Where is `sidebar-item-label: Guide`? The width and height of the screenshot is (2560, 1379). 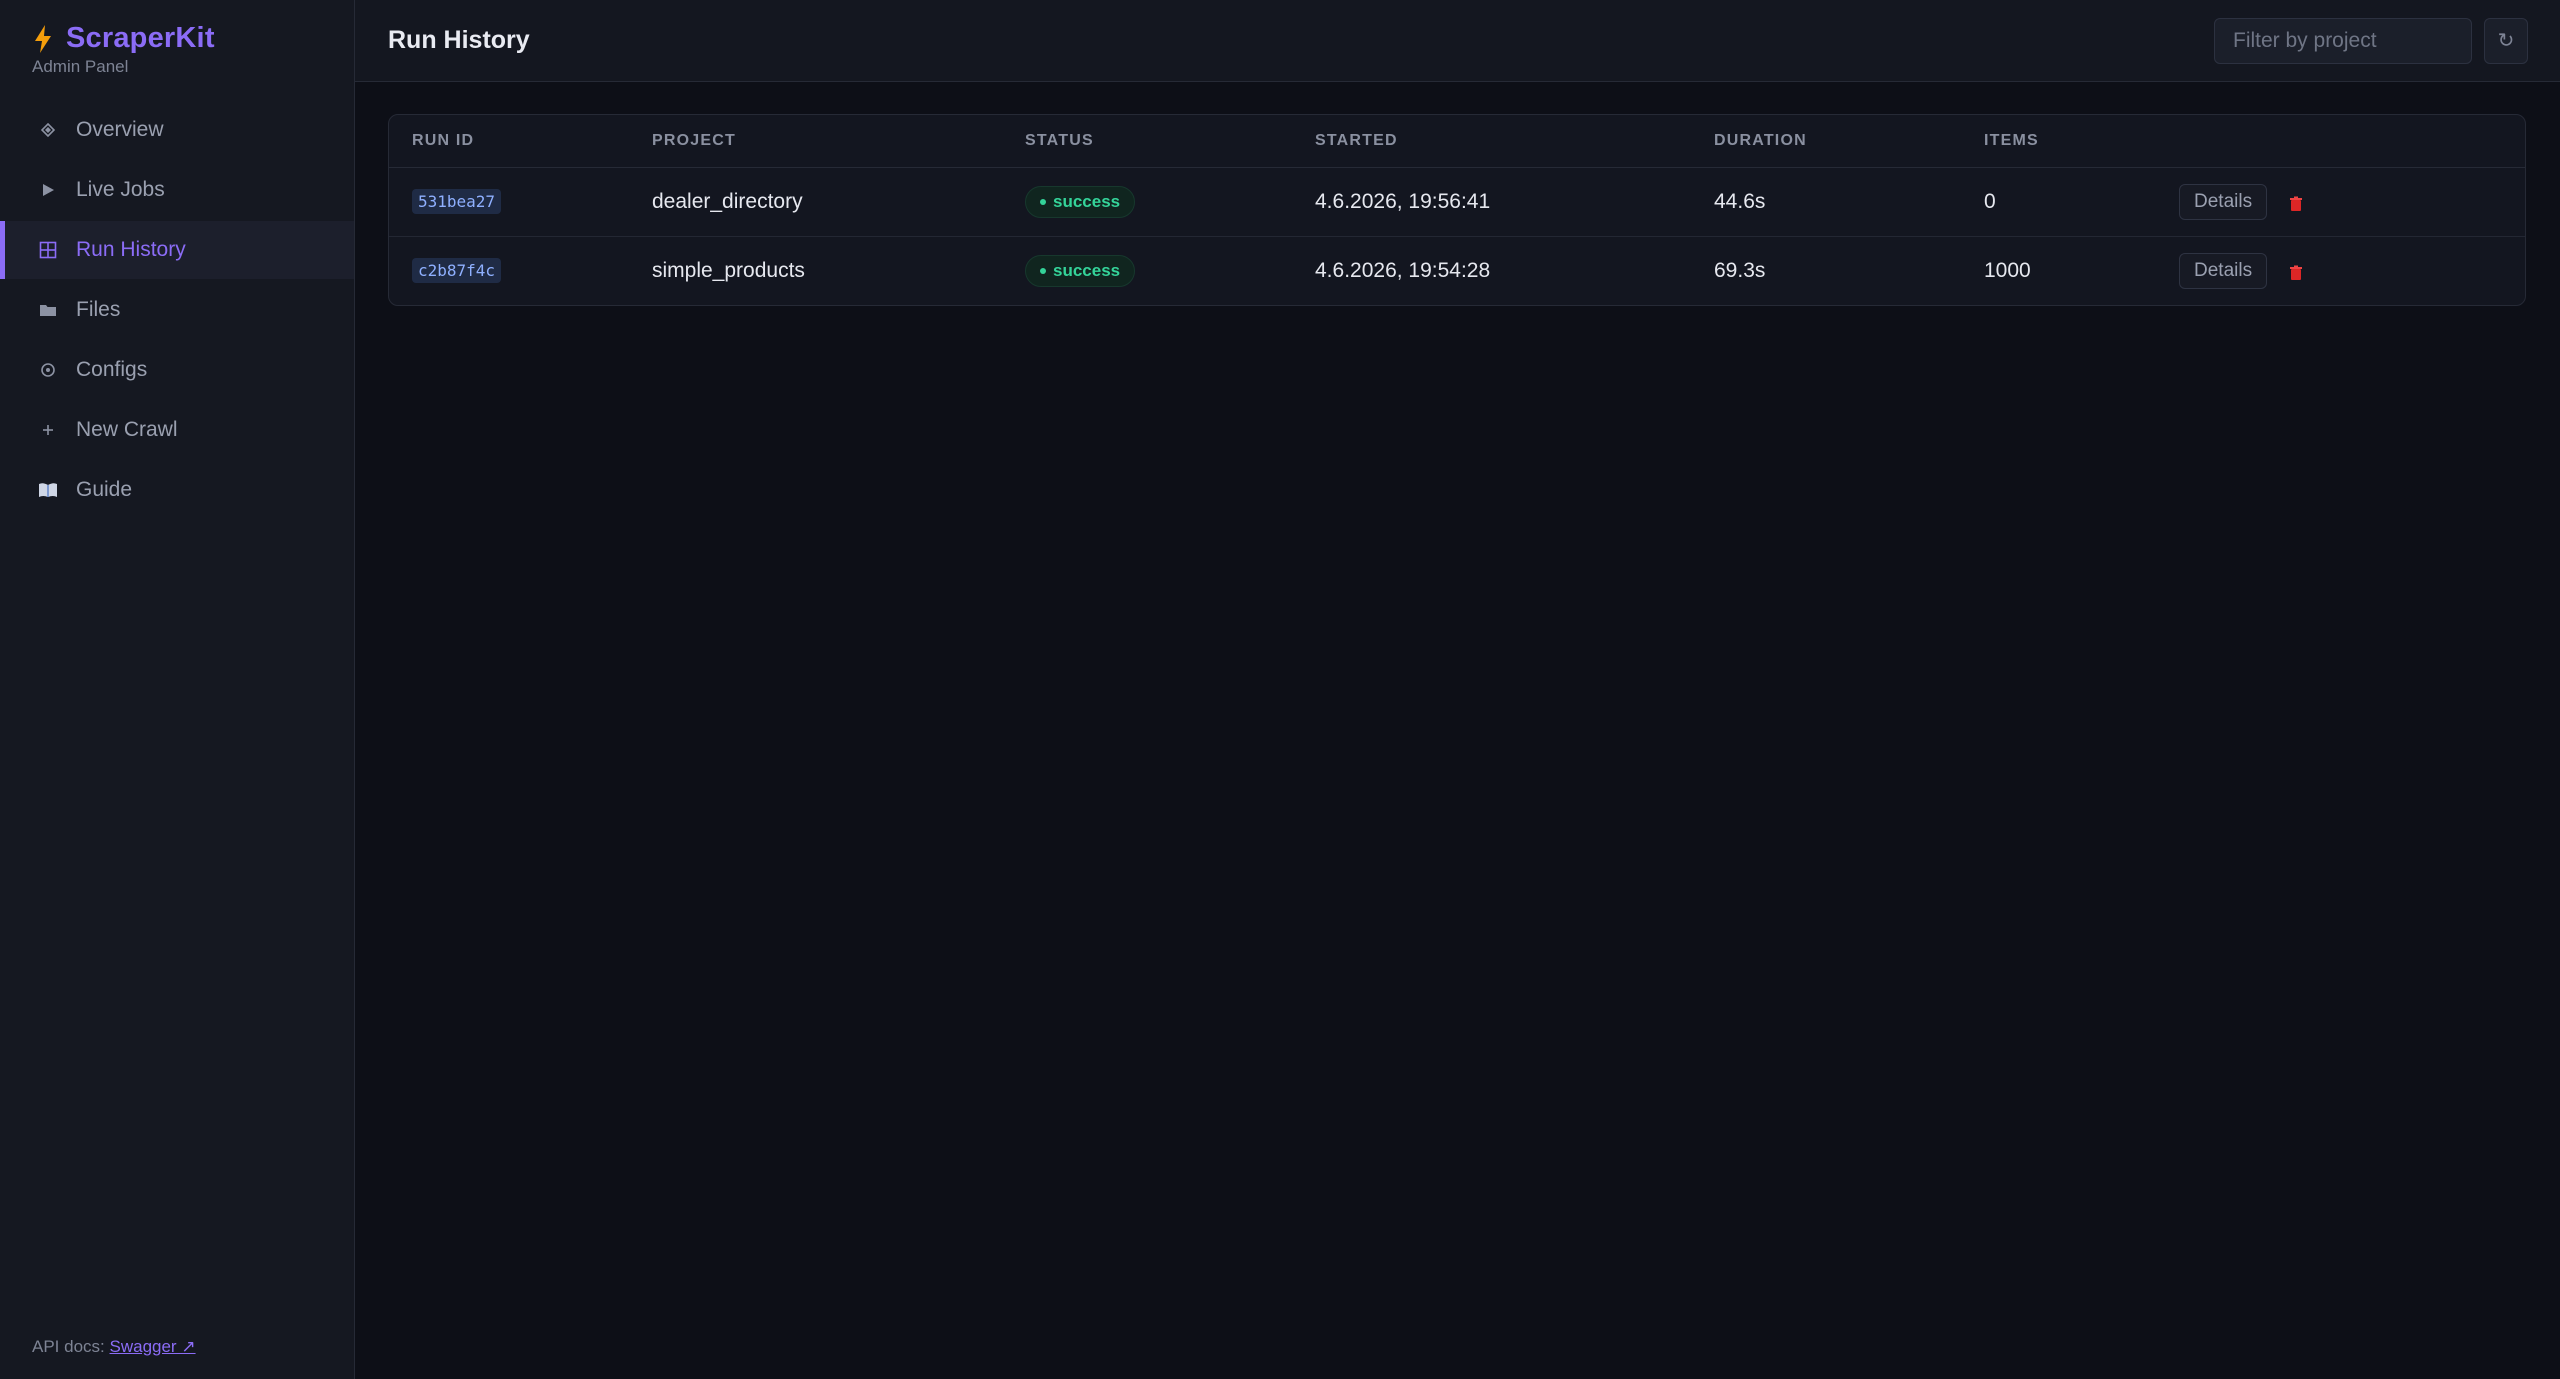 sidebar-item-label: Guide is located at coordinates (104, 489).